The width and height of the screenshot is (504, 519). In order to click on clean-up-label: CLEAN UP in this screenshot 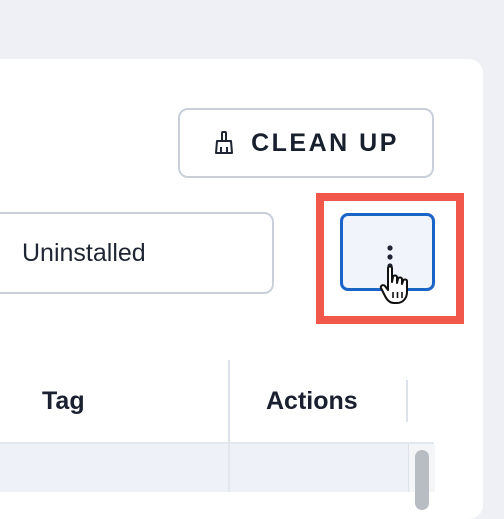, I will do `click(325, 142)`.